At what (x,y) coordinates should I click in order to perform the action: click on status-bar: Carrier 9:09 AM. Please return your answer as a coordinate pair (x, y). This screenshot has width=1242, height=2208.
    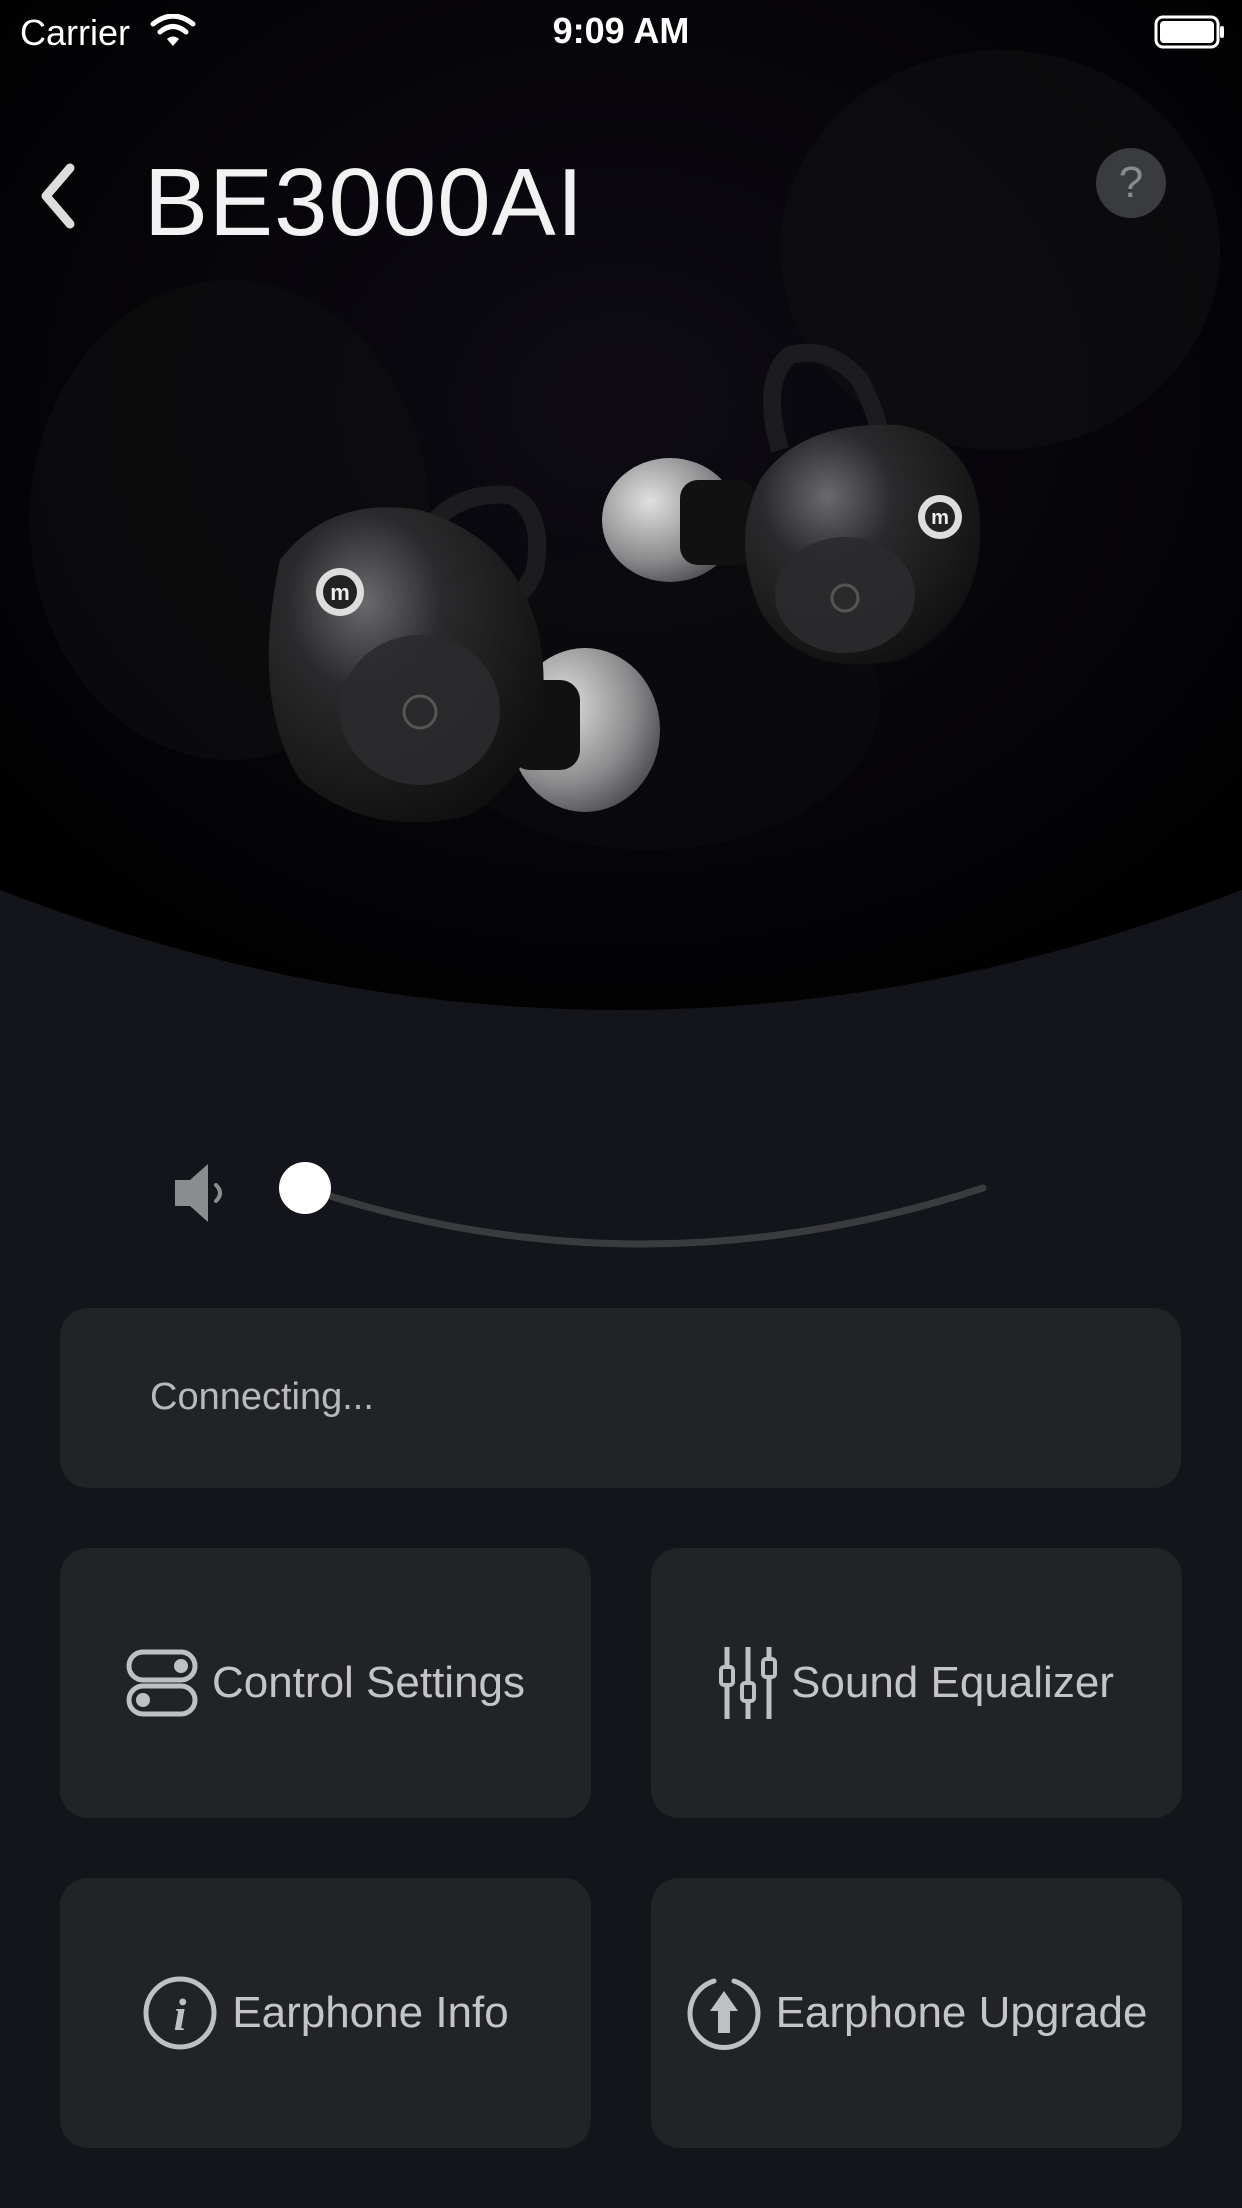
    Looking at the image, I should click on (621, 32).